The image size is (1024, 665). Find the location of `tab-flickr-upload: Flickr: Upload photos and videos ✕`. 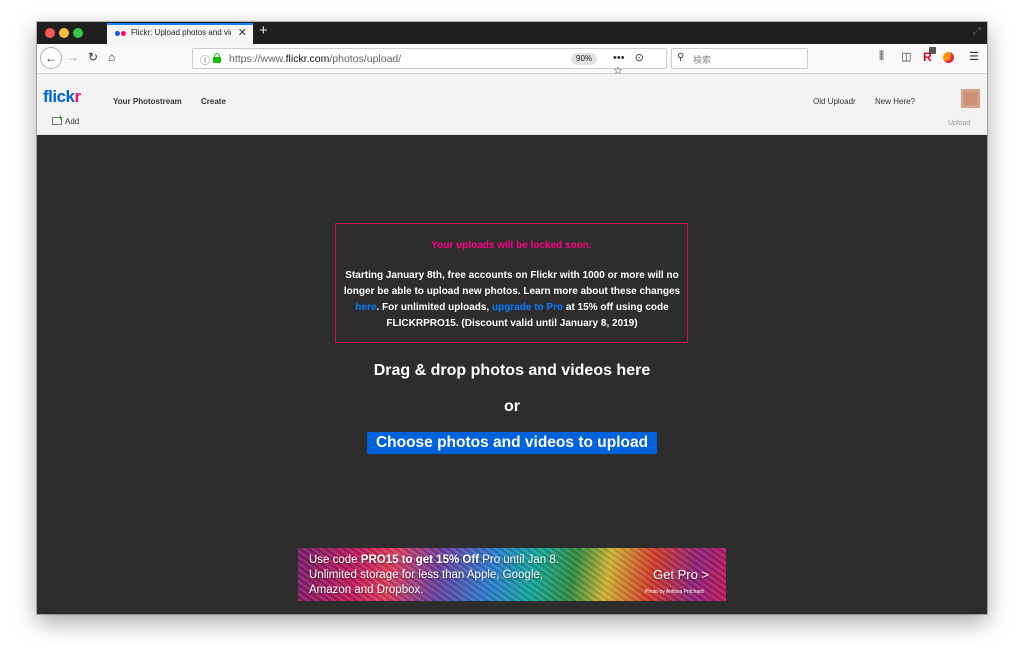

tab-flickr-upload: Flickr: Upload photos and videos ✕ is located at coordinates (180, 33).